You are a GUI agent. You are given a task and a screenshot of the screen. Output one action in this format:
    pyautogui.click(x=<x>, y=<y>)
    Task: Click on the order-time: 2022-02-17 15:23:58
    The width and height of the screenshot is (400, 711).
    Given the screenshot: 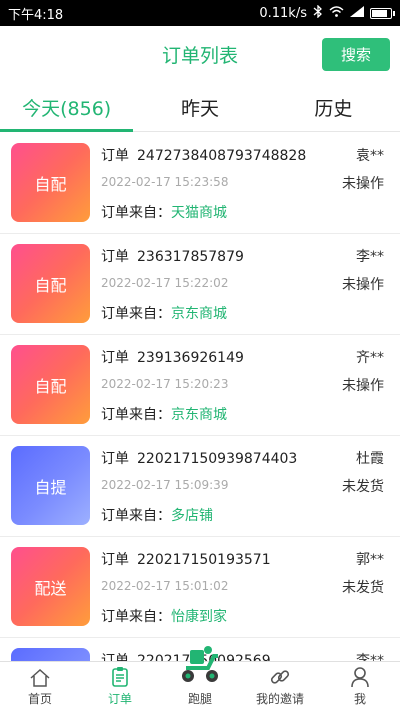 What is the action you would take?
    pyautogui.click(x=165, y=182)
    